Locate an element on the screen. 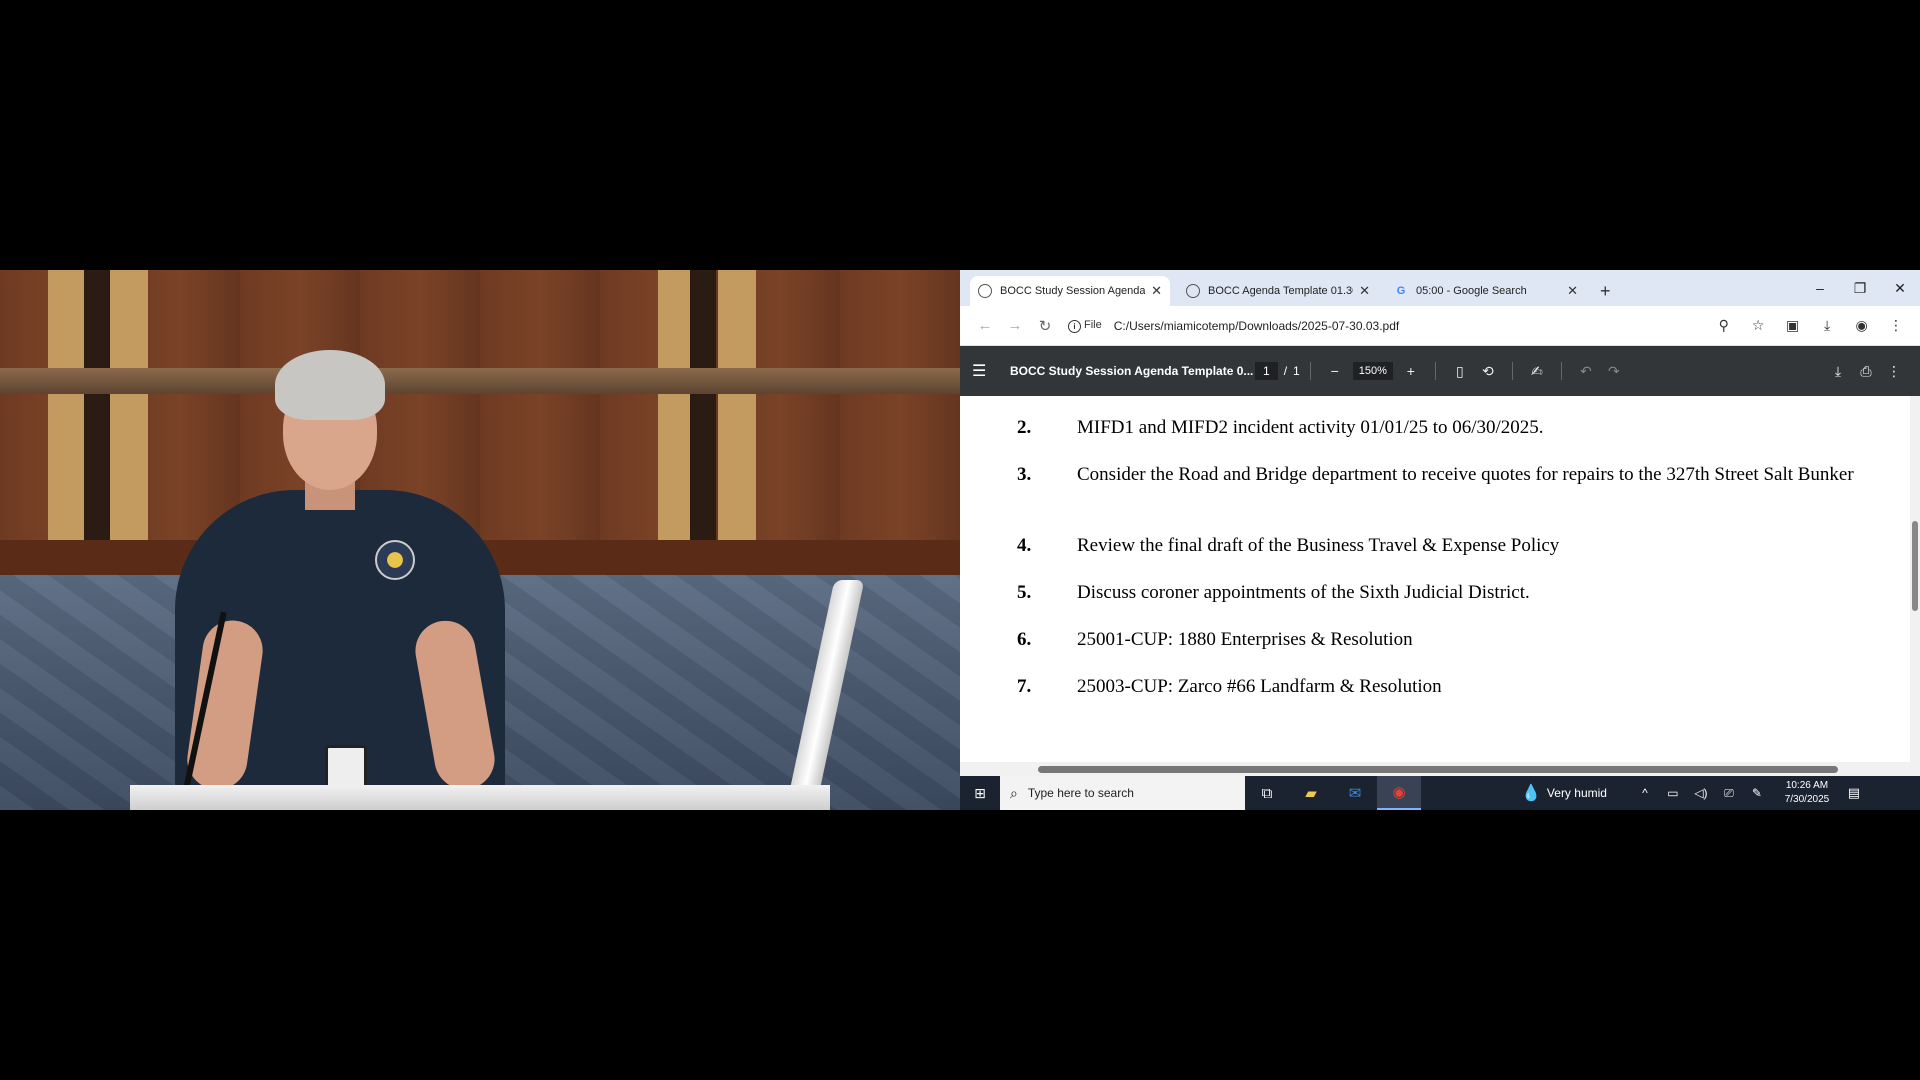 The image size is (1920, 1080). scheme-label: File is located at coordinates (1093, 324).